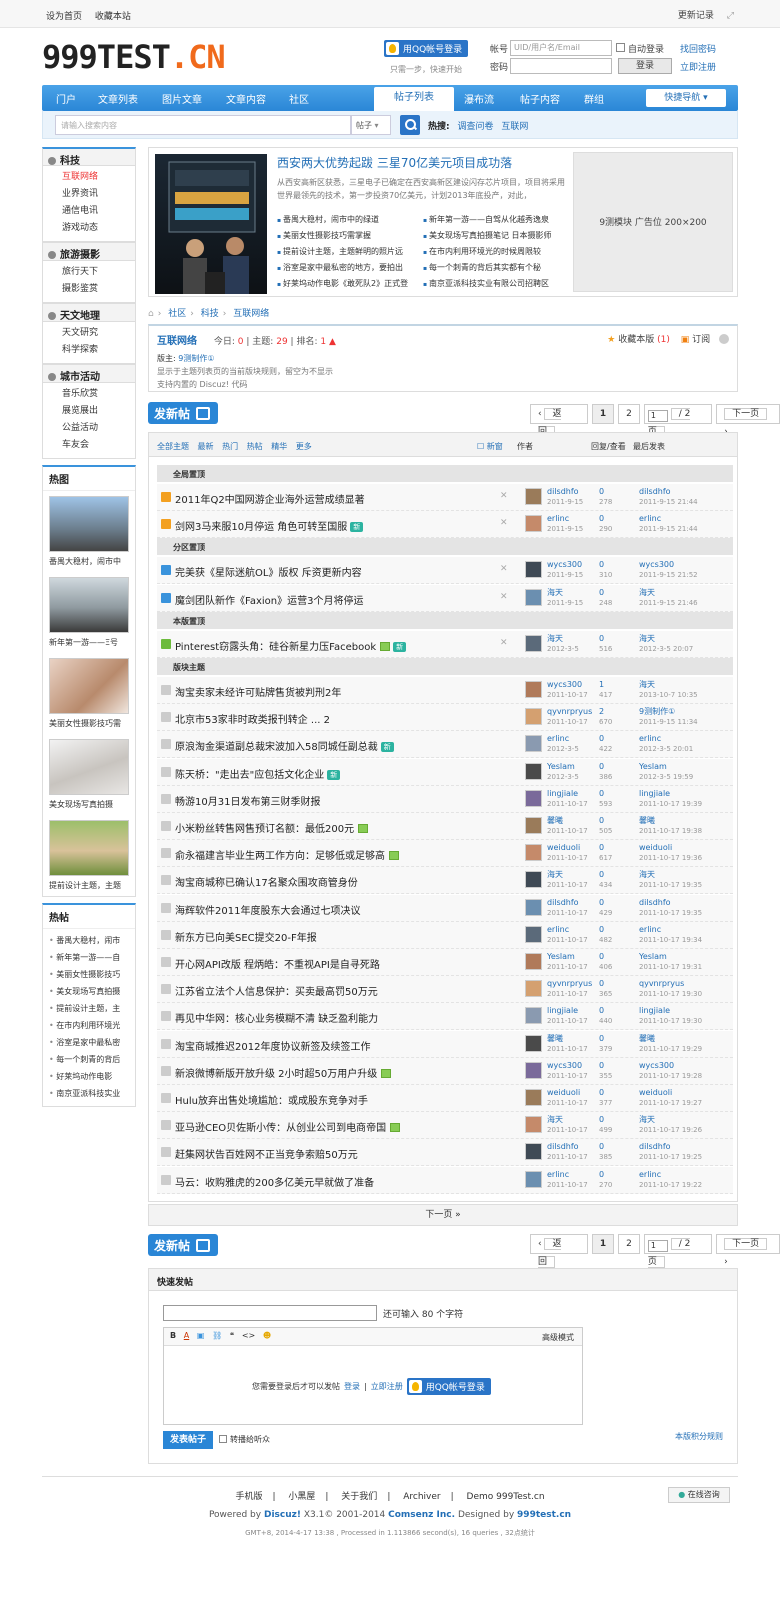 Image resolution: width=780 pixels, height=1621 pixels. Describe the element at coordinates (151, 314) in the screenshot. I see `home-icon: ⌂` at that location.